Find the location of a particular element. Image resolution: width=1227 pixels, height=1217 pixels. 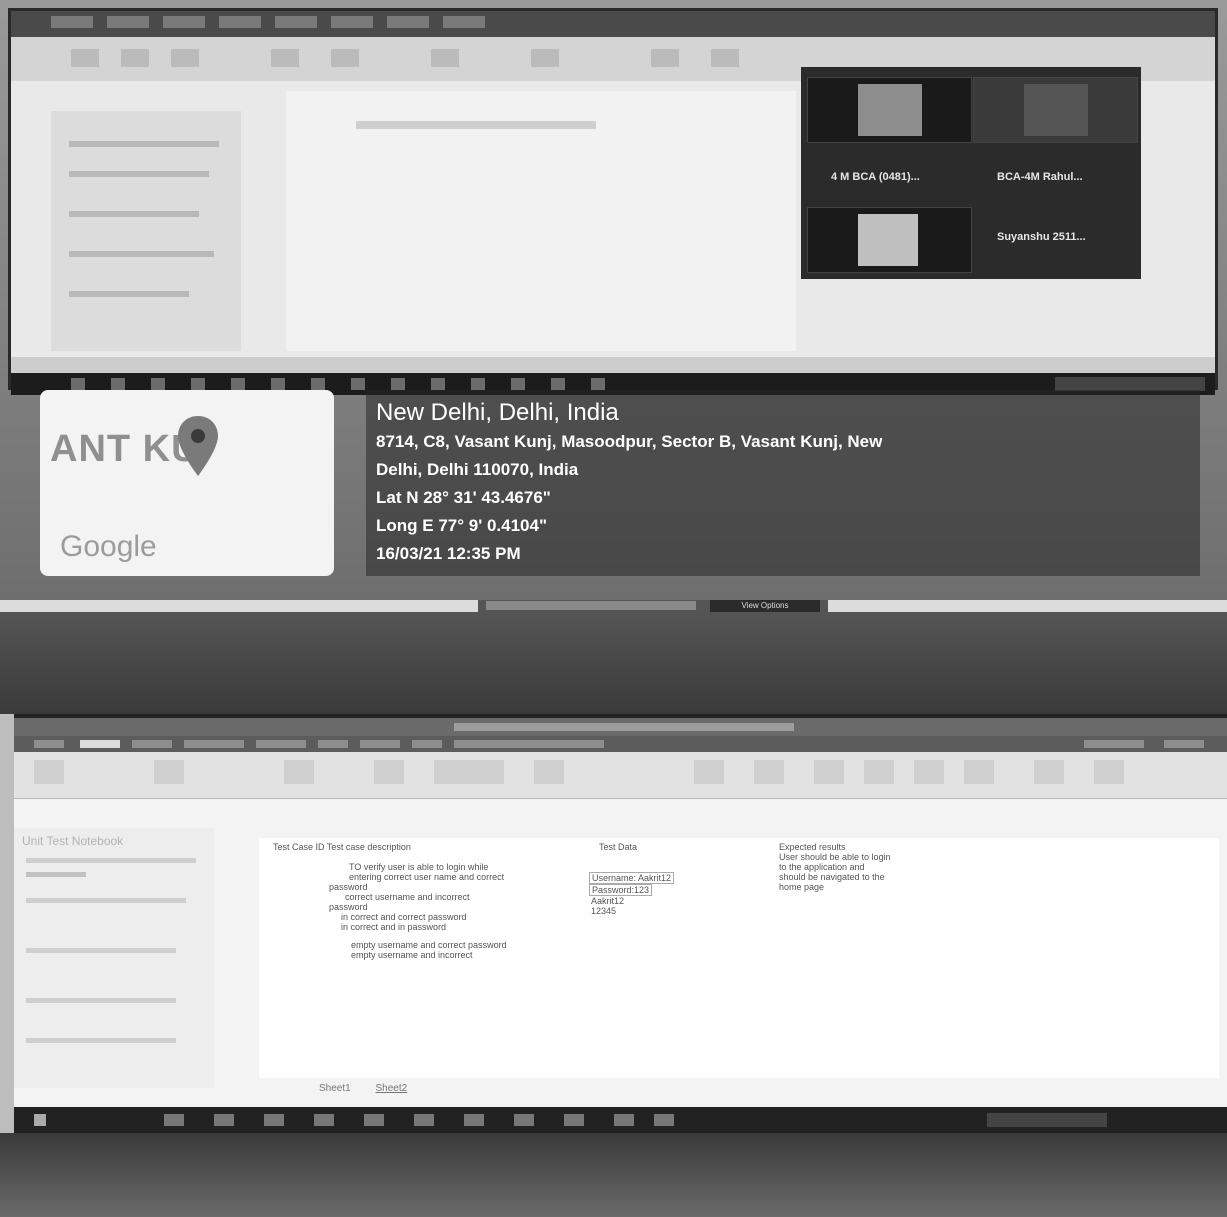

excel-ribbon-tabs is located at coordinates (620, 744).